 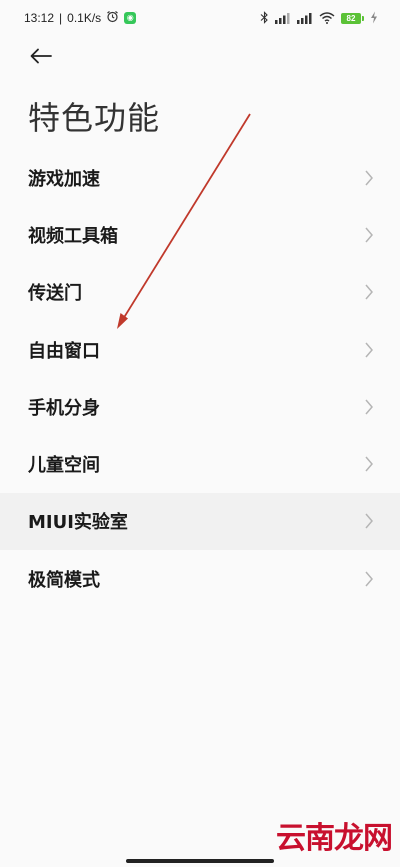 I want to click on menu-item-label: 手机分身, so click(x=64, y=408).